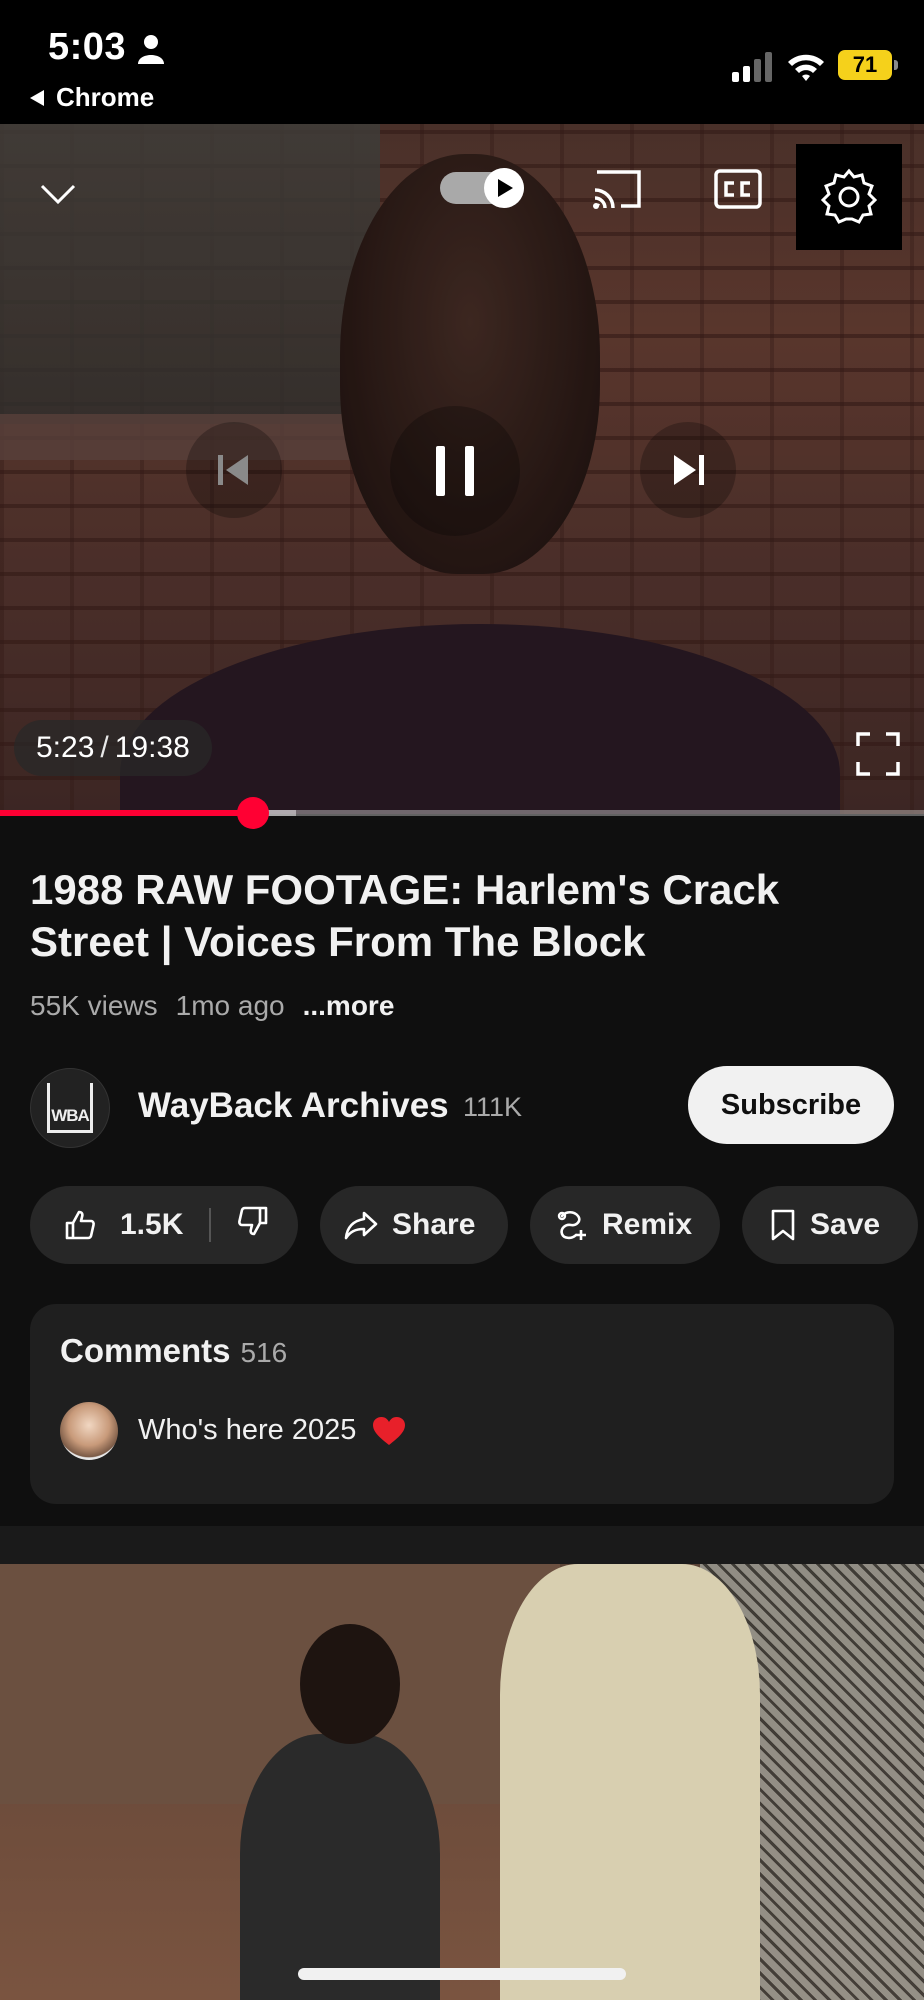  I want to click on bookmark-icon, so click(783, 1225).